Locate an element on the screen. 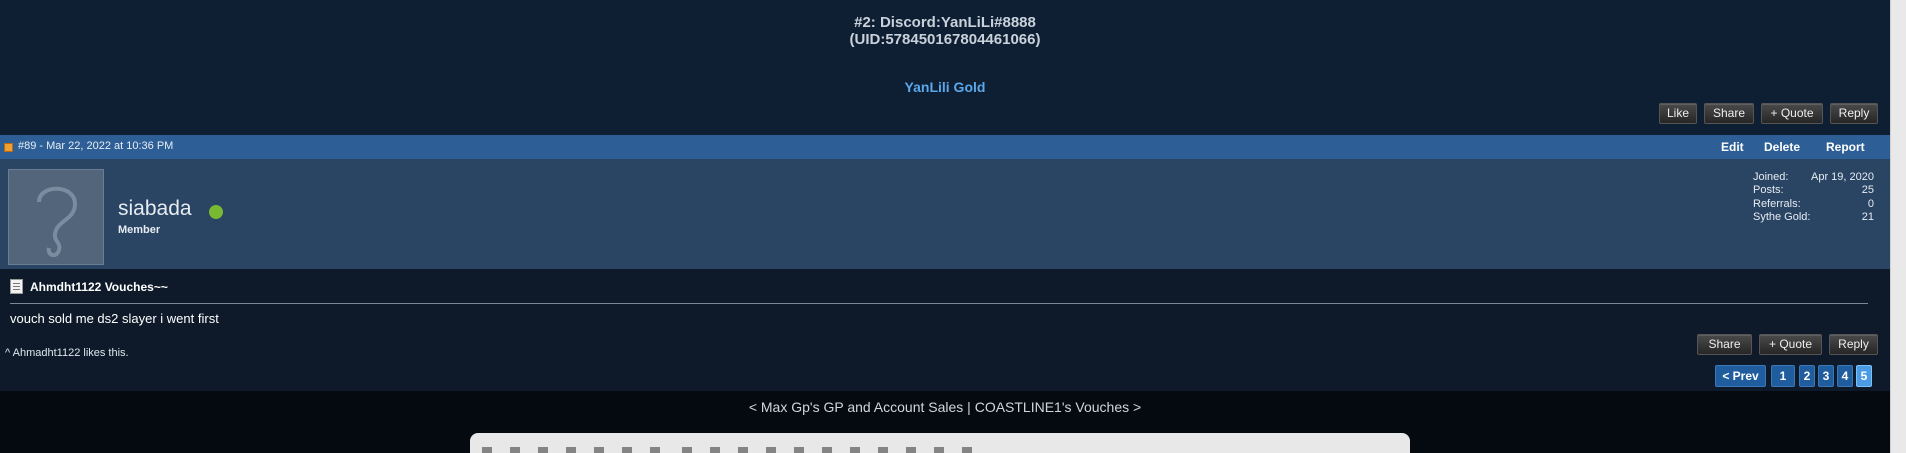  avatar is located at coordinates (56, 217).